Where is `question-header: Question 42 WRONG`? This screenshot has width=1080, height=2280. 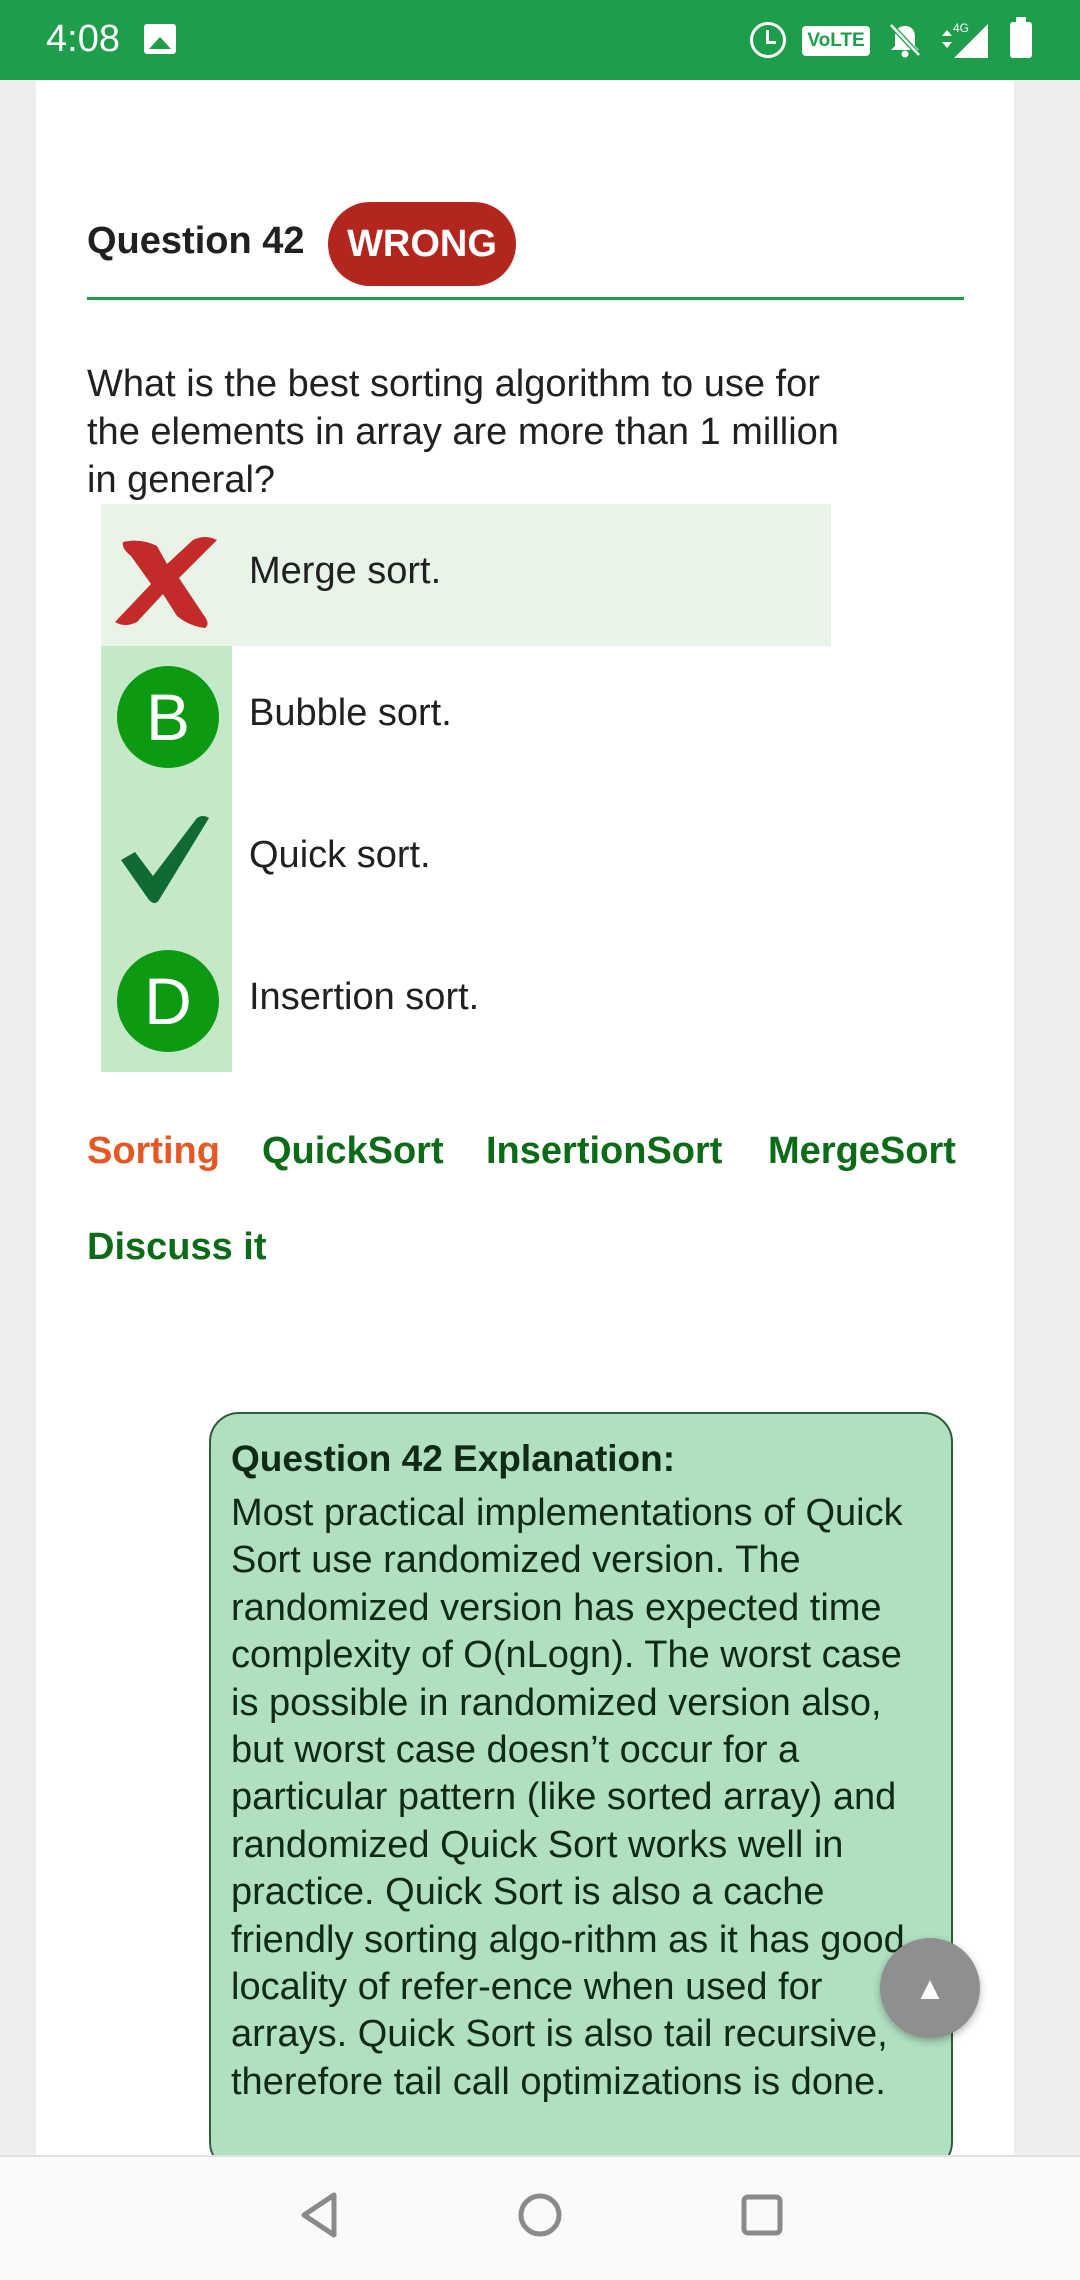
question-header: Question 42 WRONG is located at coordinates (525, 250).